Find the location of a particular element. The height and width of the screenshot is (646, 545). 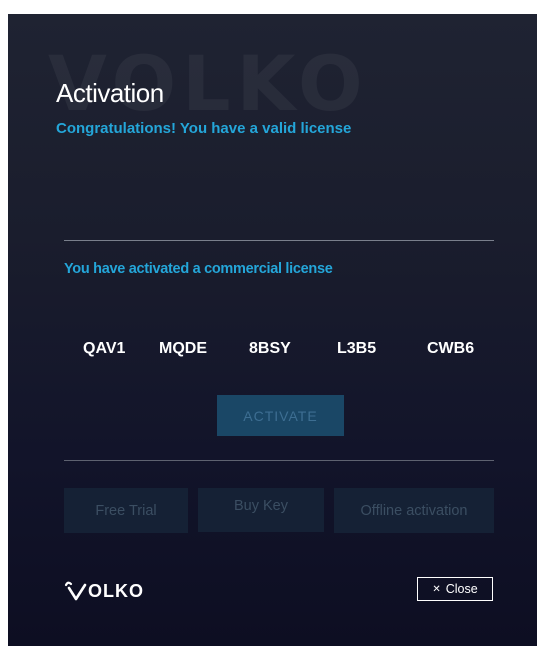

license-key-segment-3: 8BSY is located at coordinates (270, 349).